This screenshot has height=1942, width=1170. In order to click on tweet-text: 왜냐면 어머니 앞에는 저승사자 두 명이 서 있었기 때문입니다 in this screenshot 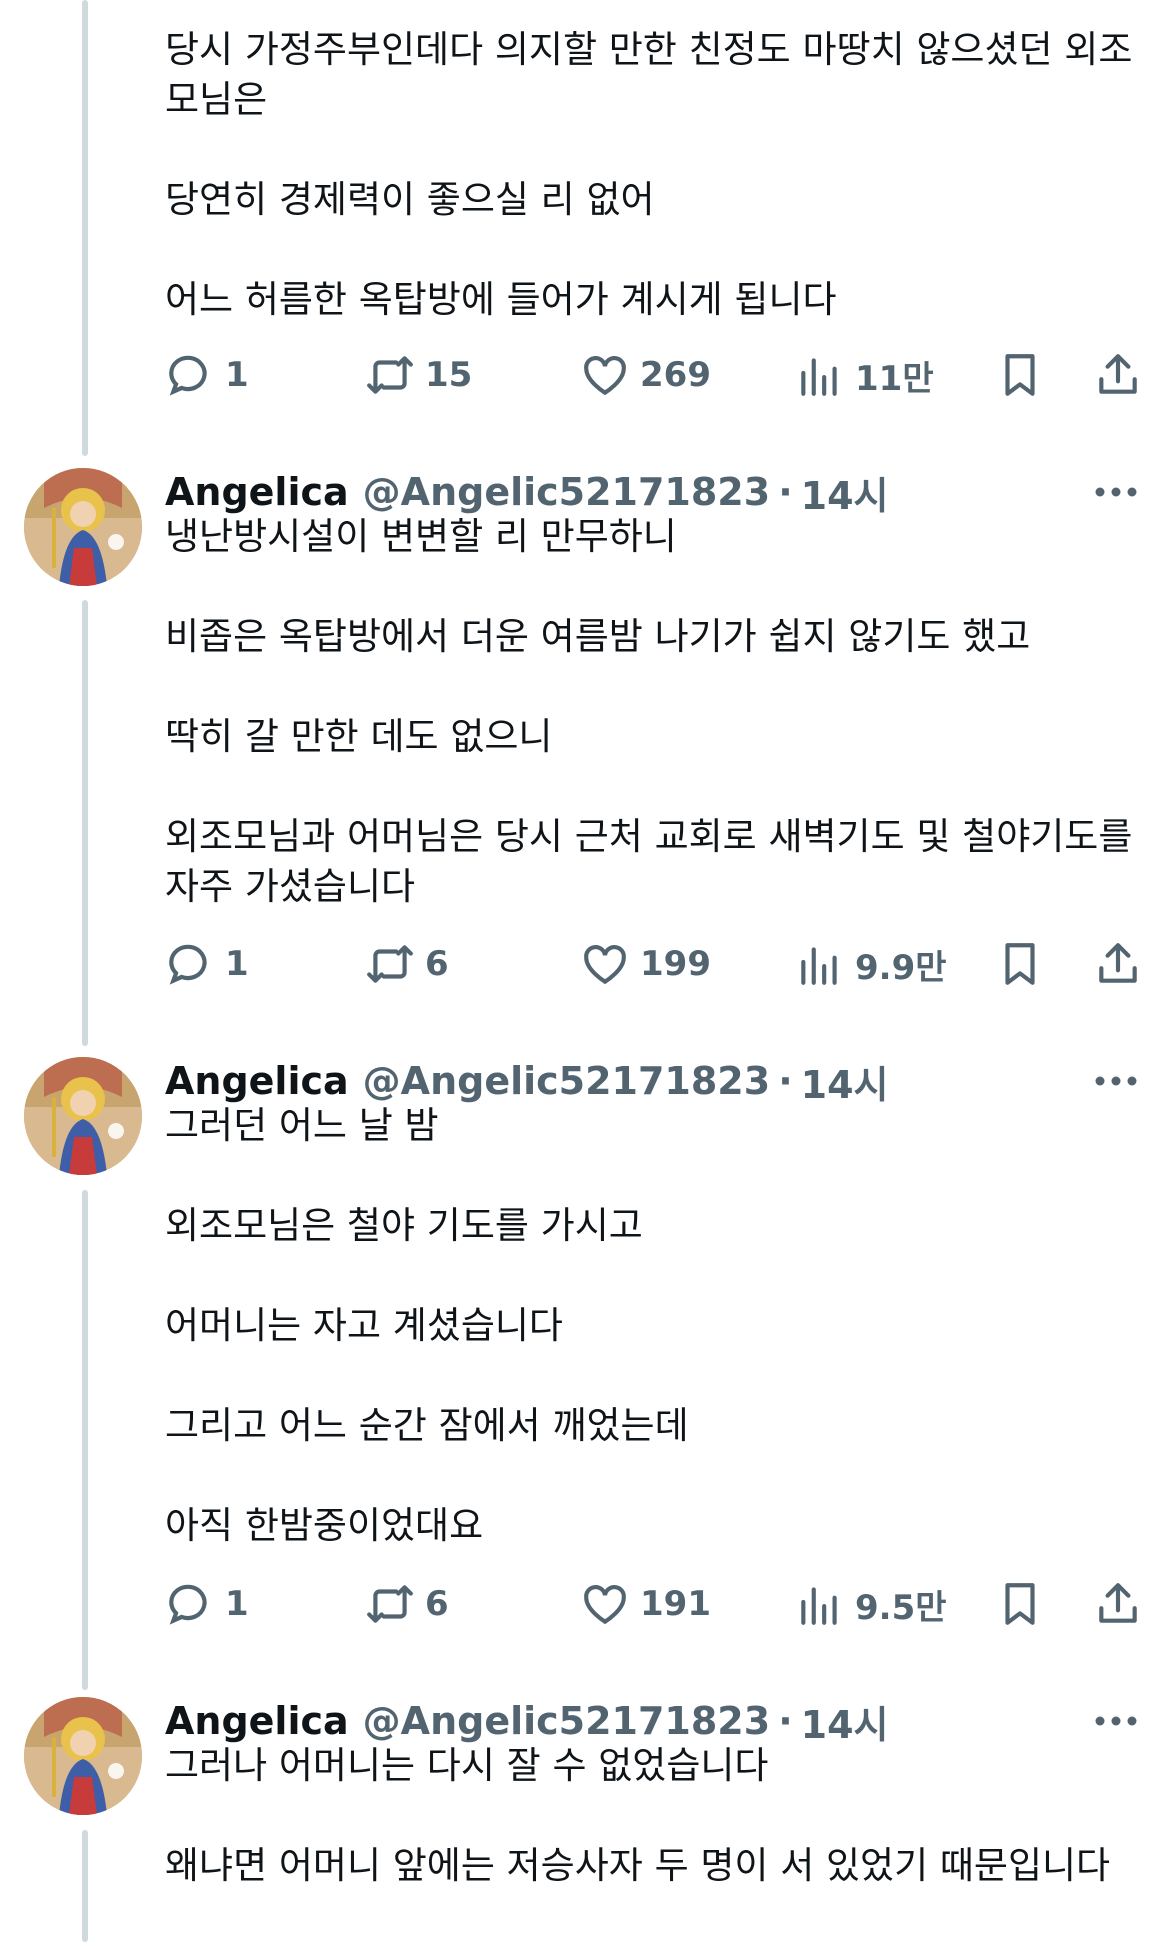, I will do `click(638, 1865)`.